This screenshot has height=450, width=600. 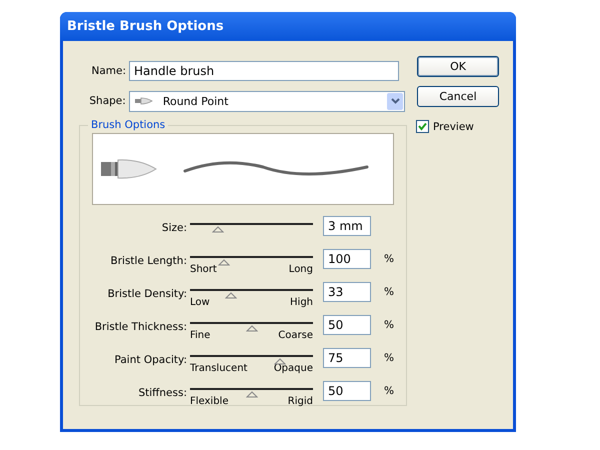 What do you see at coordinates (203, 269) in the screenshot?
I see `min-label: Short` at bounding box center [203, 269].